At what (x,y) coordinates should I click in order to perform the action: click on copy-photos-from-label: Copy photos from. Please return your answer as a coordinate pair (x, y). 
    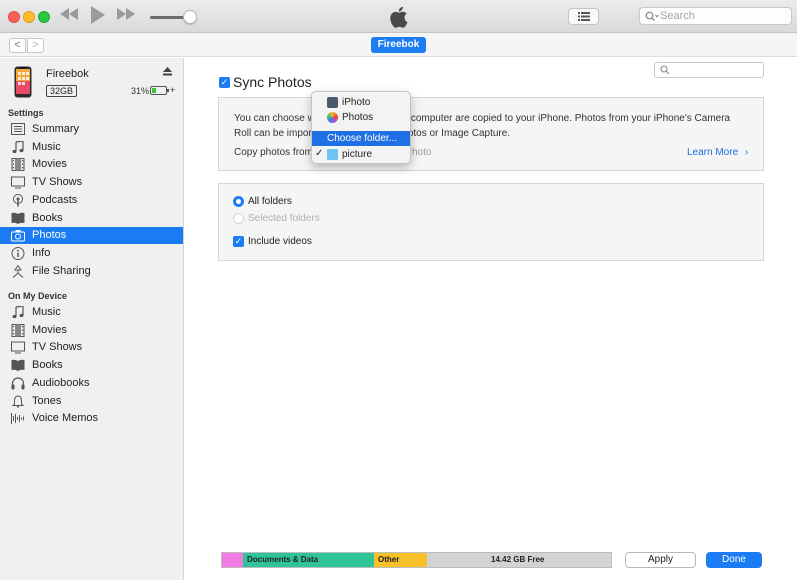
    Looking at the image, I should click on (273, 152).